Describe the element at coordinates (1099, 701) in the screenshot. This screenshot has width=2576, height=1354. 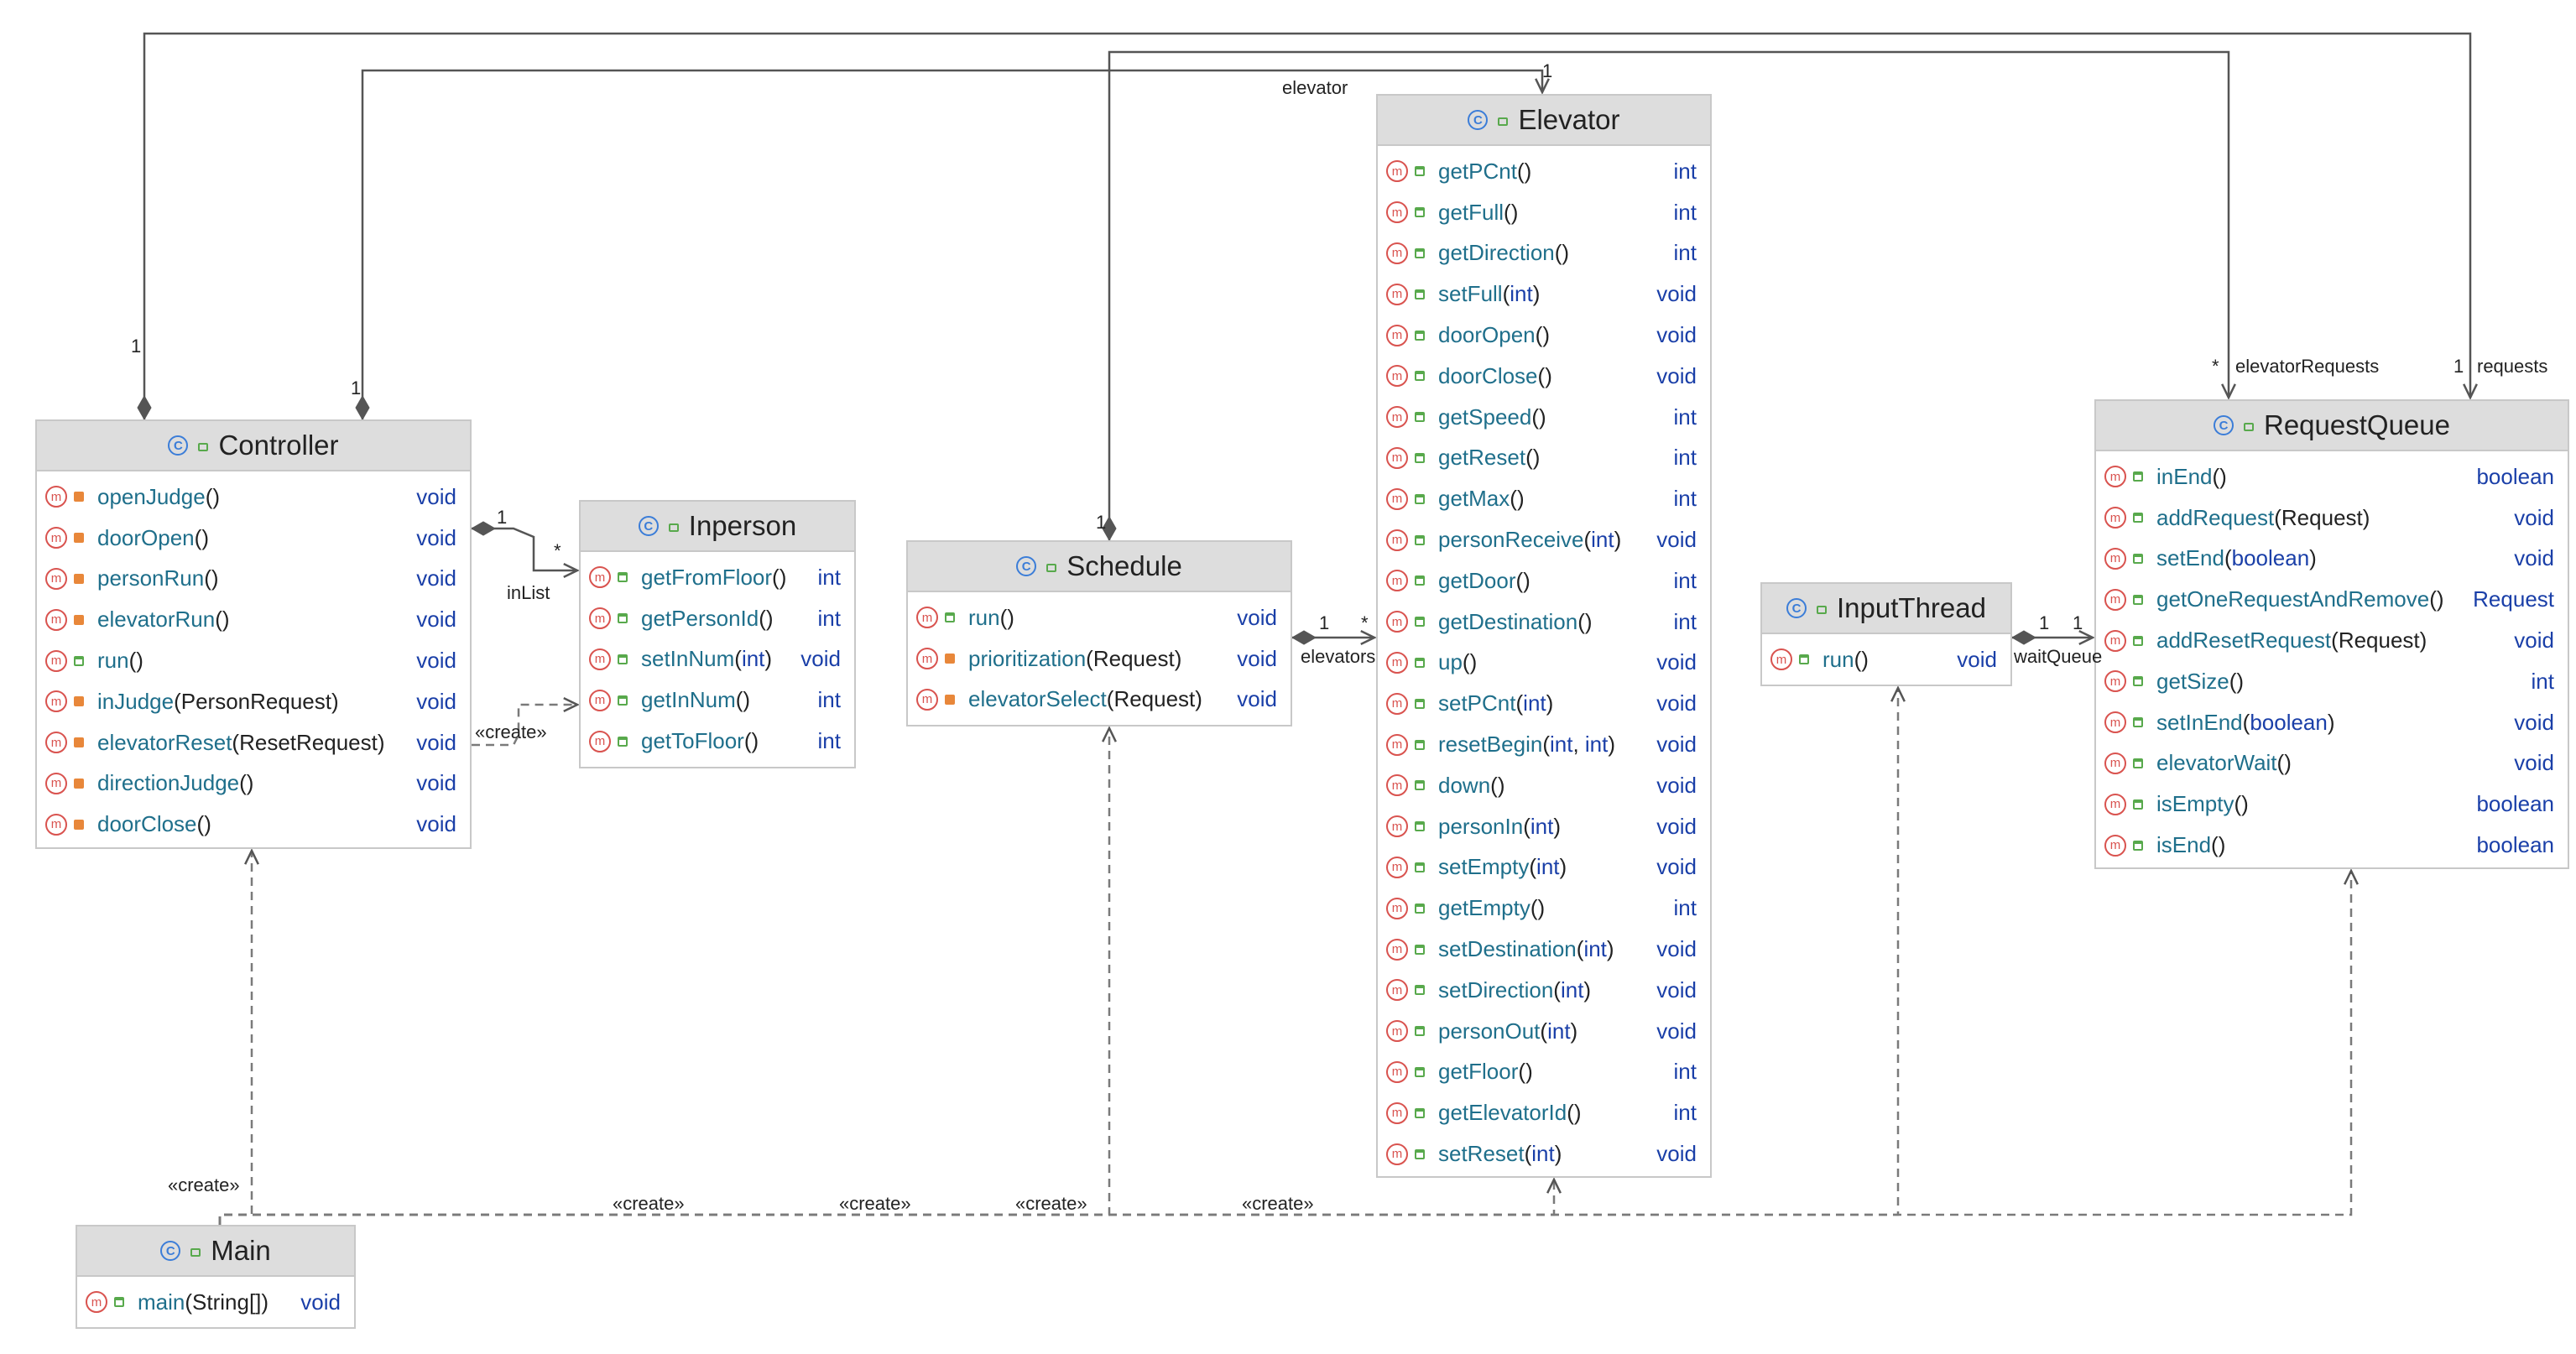
I see `method-row: m elevatorSelect(Request) void` at that location.